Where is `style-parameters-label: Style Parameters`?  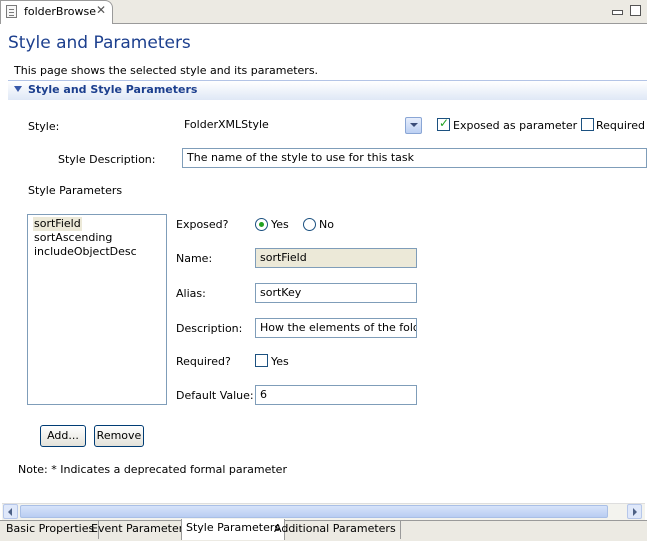 style-parameters-label: Style Parameters is located at coordinates (75, 190).